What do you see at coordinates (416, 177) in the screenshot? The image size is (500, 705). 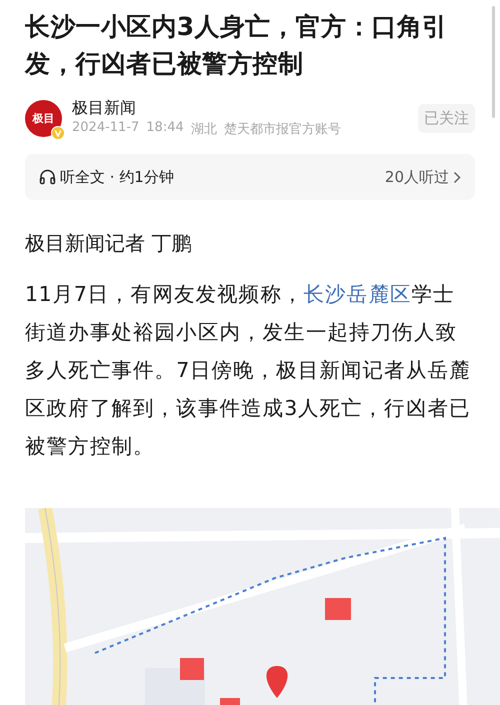 I see `listener-count: 20人听过` at bounding box center [416, 177].